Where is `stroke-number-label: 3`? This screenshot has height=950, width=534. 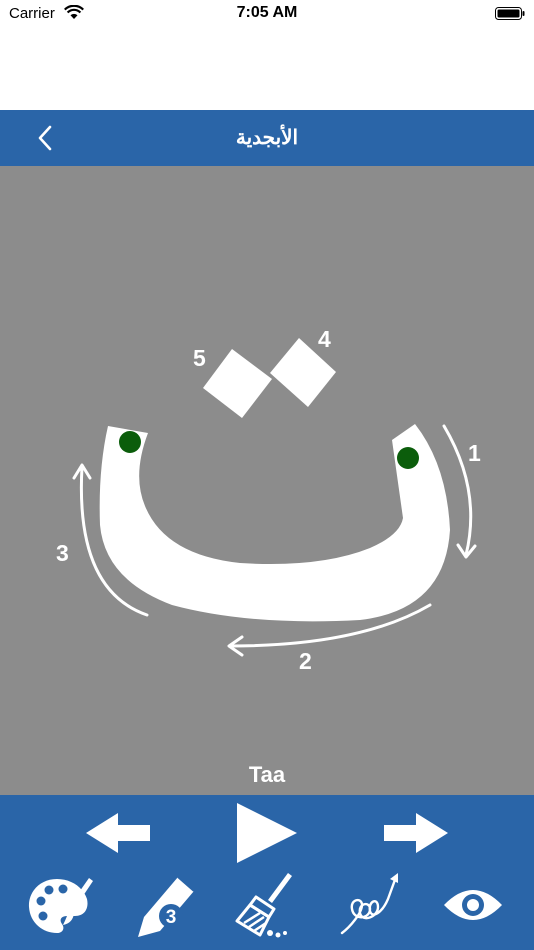 stroke-number-label: 3 is located at coordinates (62, 553).